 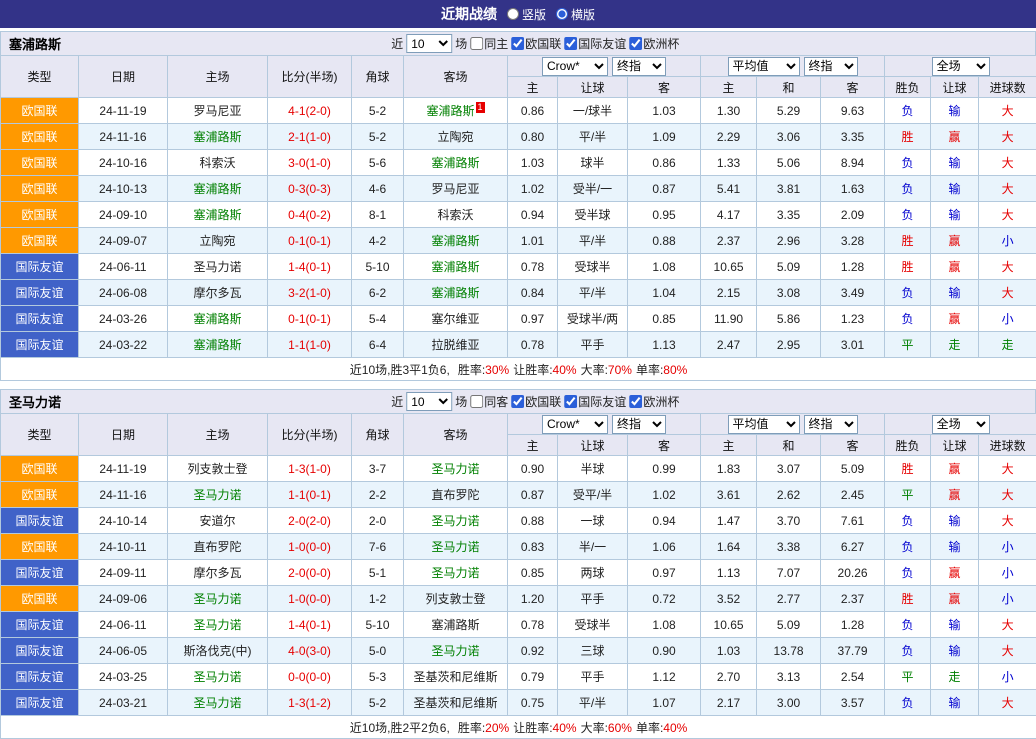 I want to click on away-team: 圣马力诺, so click(x=456, y=573).